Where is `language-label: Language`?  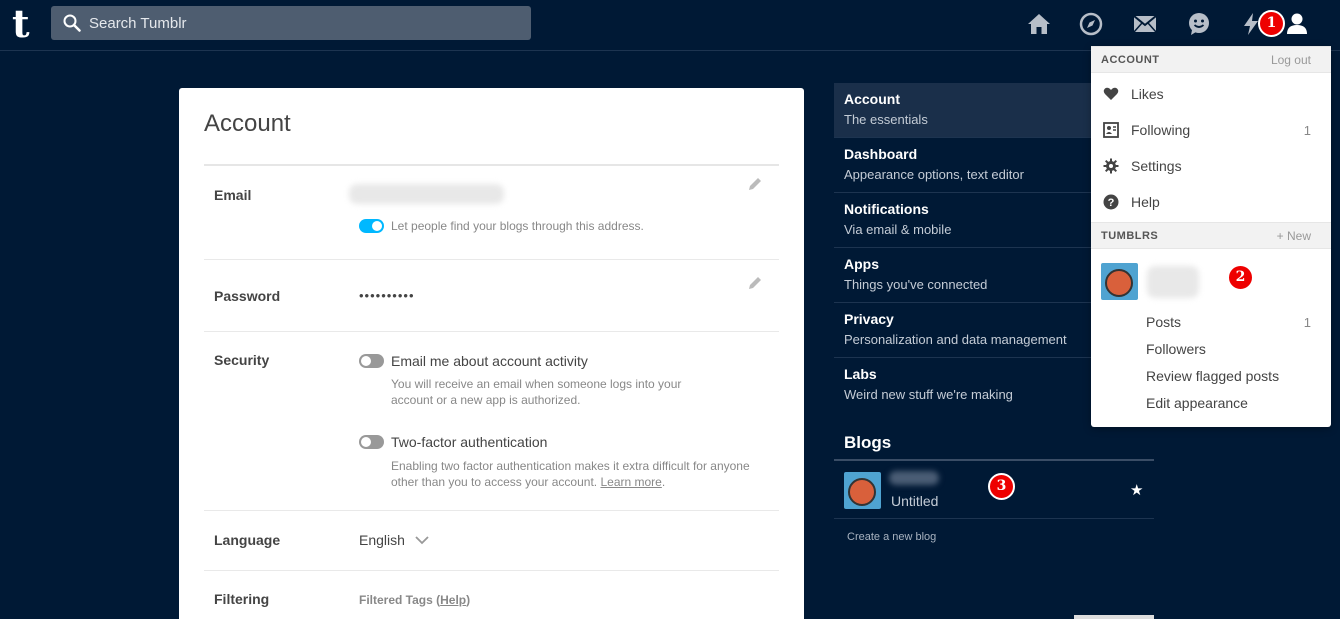 language-label: Language is located at coordinates (247, 540).